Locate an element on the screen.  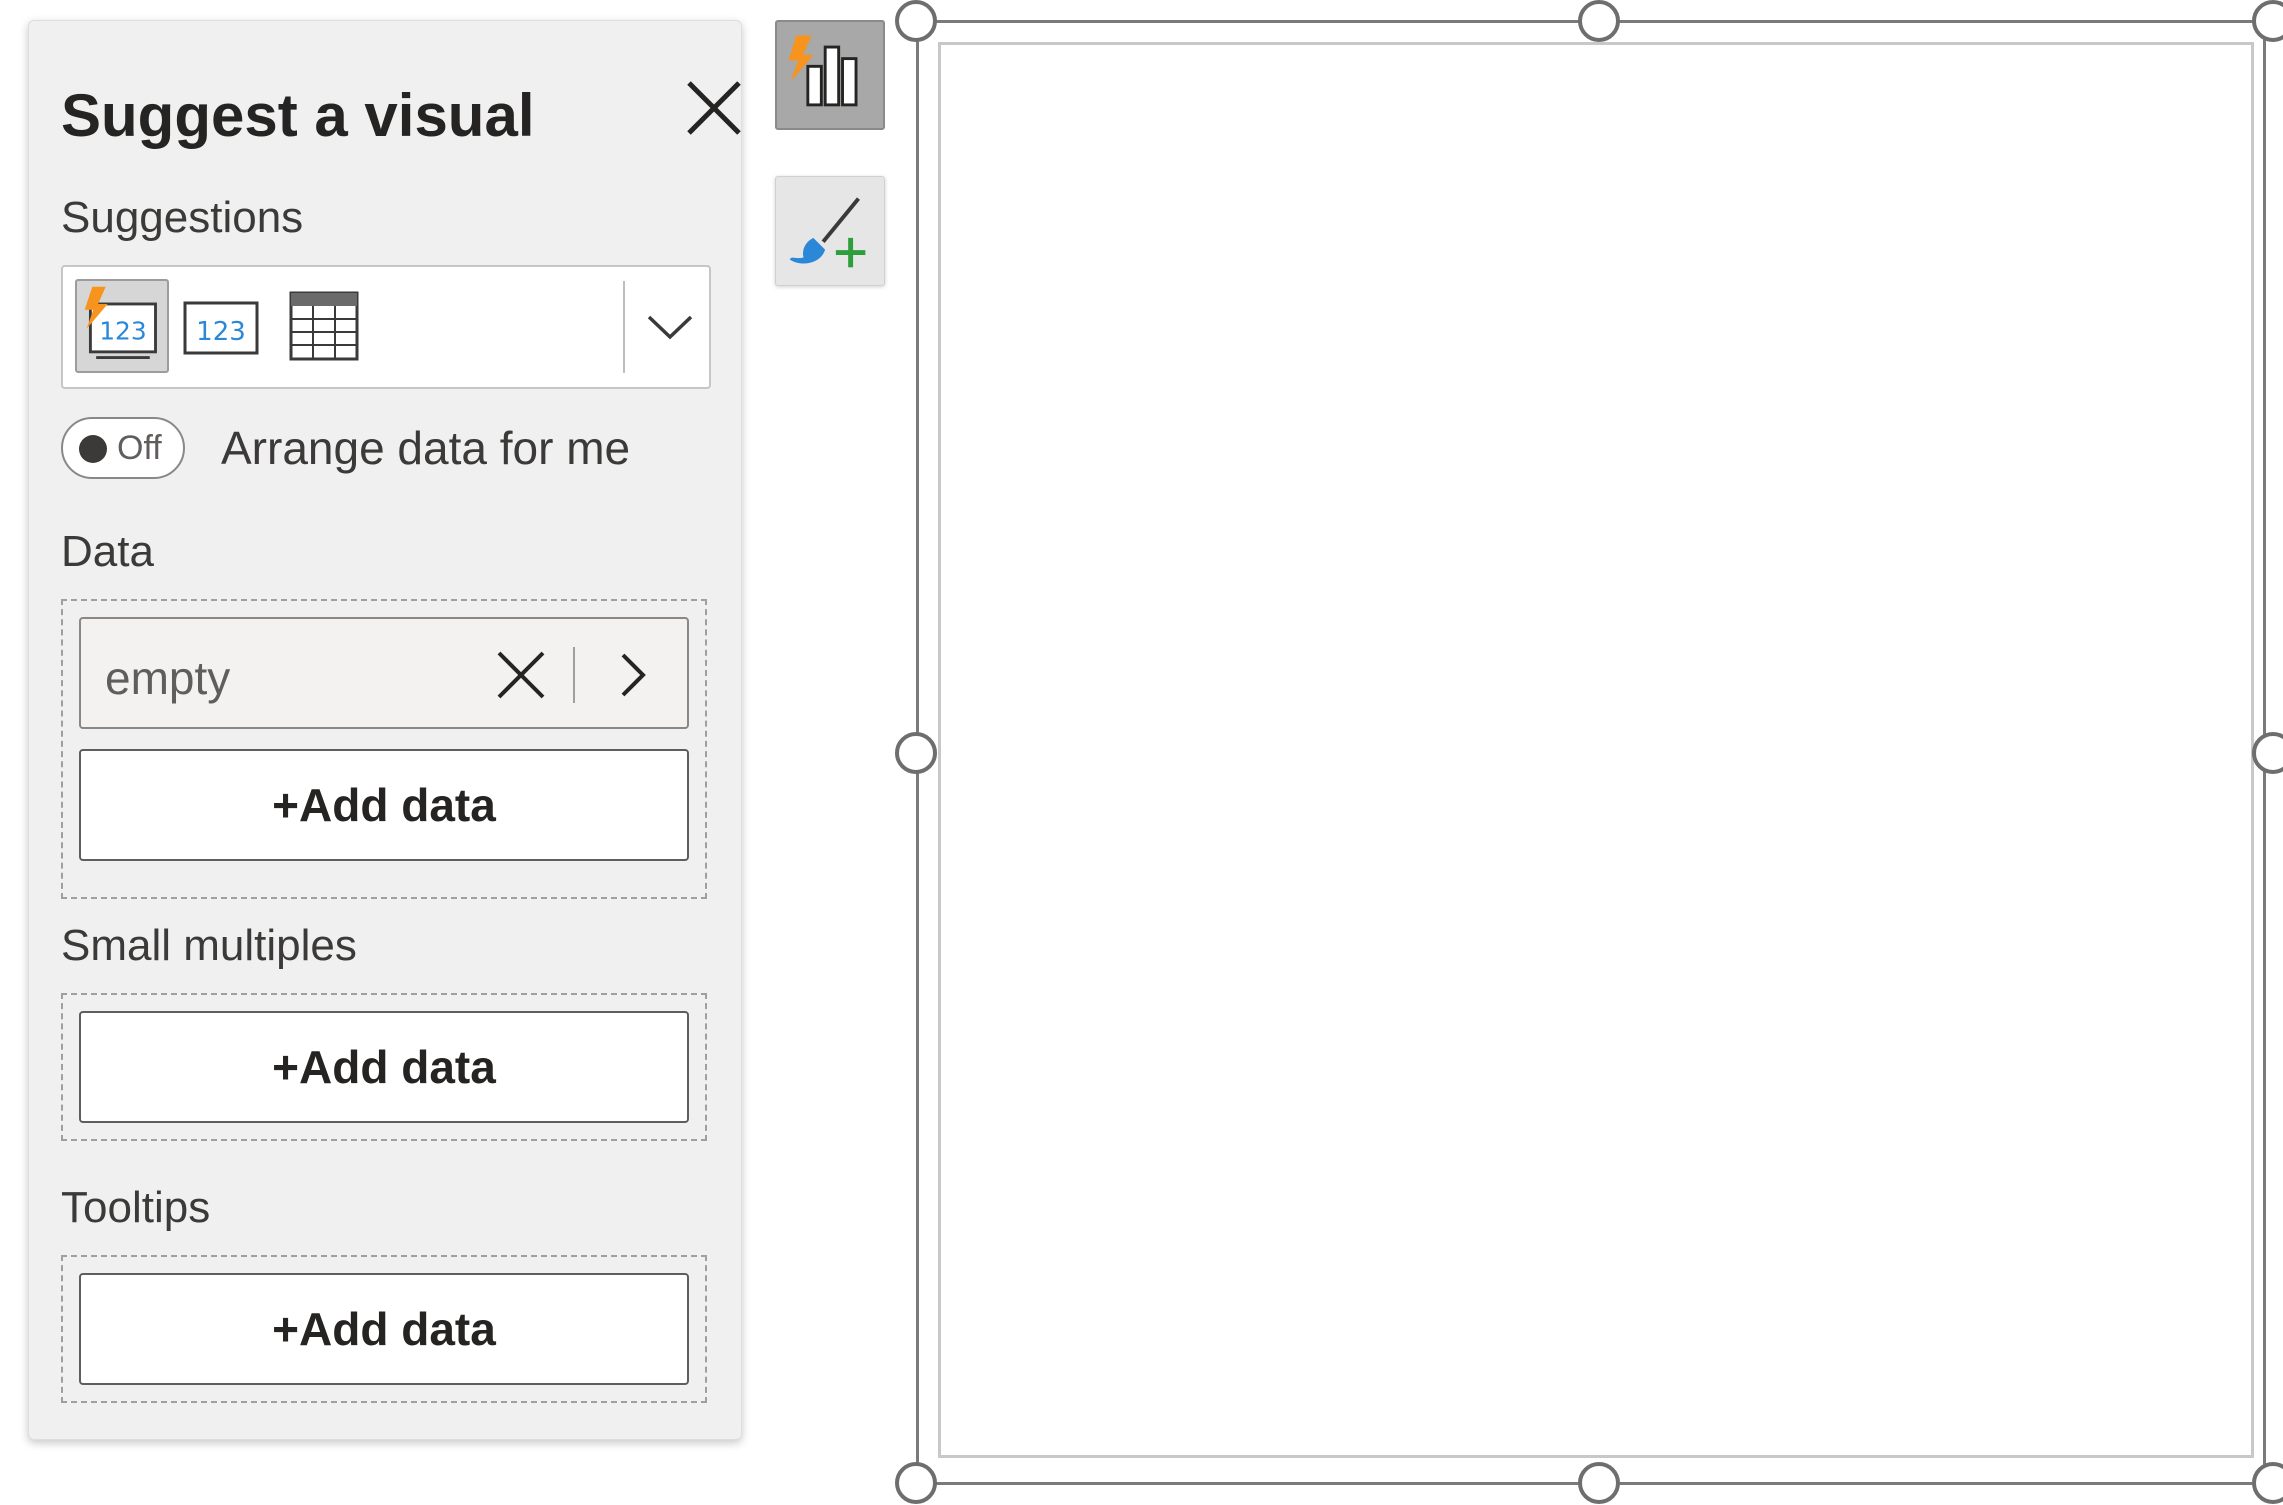
arrange-data-label: Arrange data for me is located at coordinates (426, 448).